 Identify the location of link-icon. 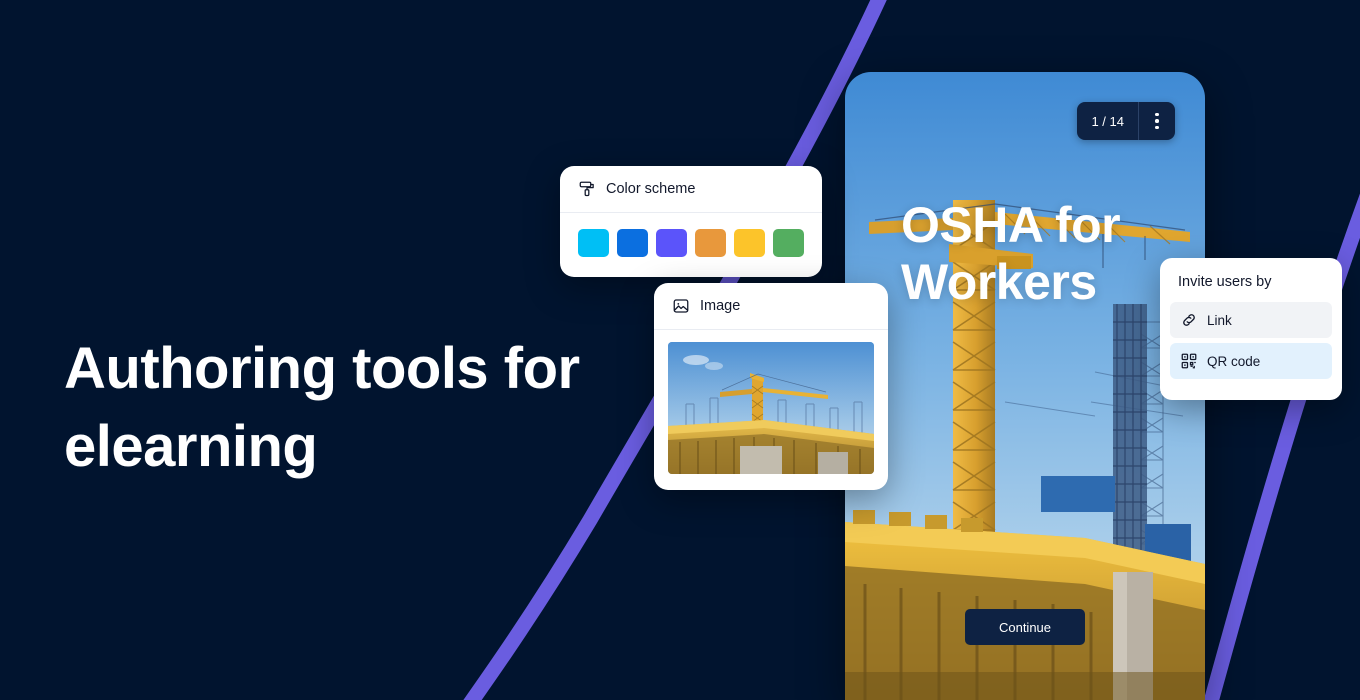
(1189, 320).